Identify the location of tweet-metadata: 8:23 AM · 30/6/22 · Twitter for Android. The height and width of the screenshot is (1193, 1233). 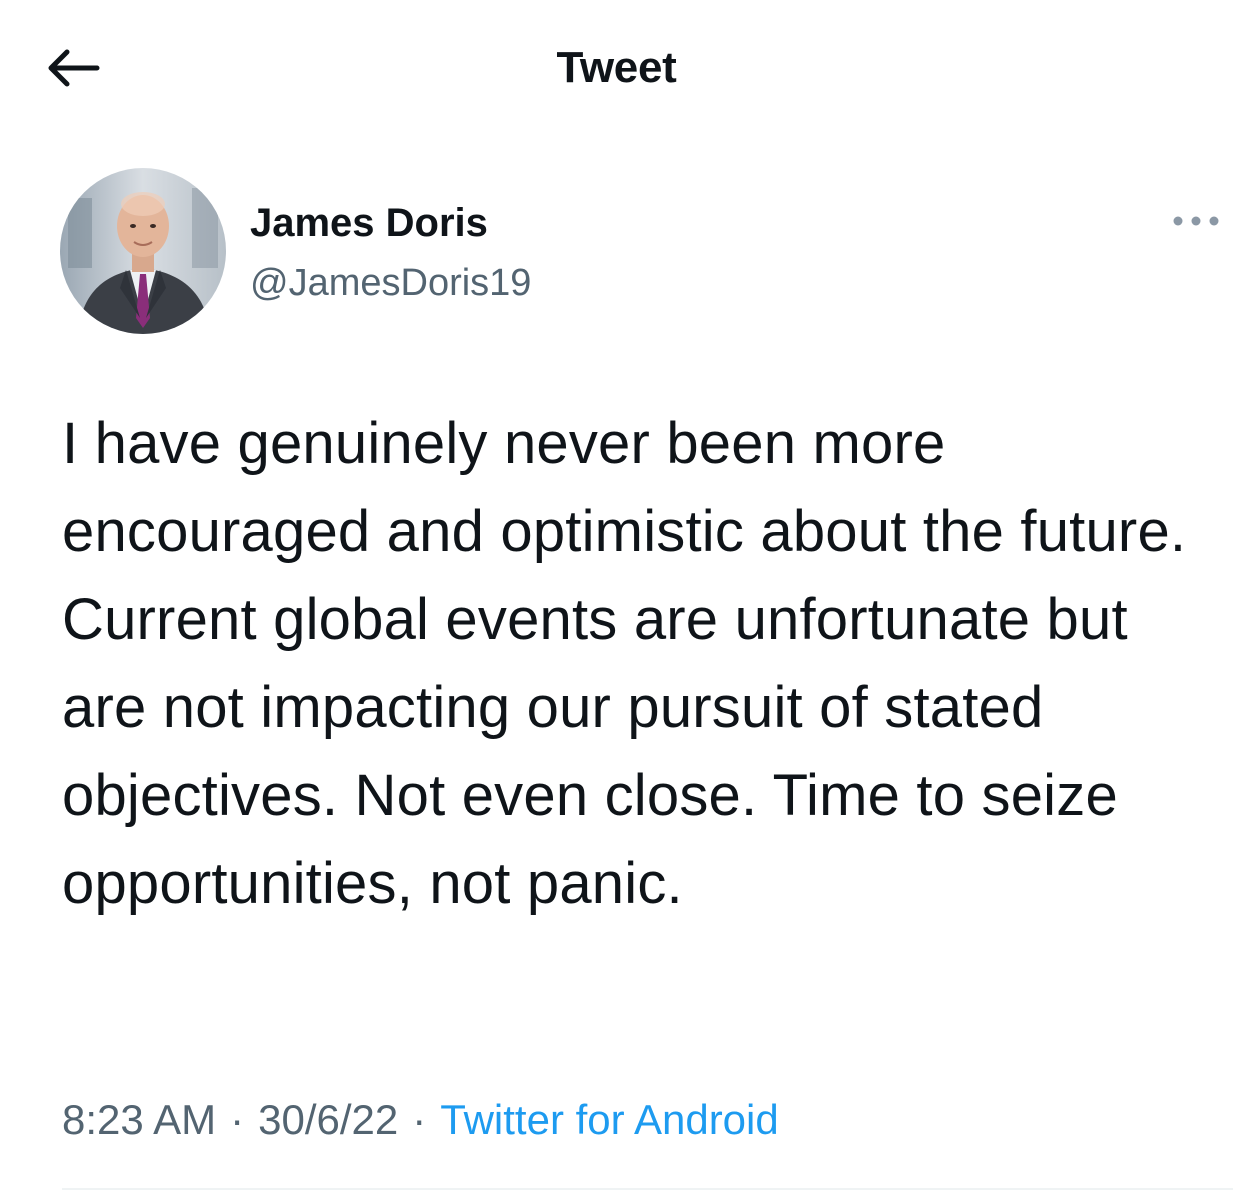
(420, 1120).